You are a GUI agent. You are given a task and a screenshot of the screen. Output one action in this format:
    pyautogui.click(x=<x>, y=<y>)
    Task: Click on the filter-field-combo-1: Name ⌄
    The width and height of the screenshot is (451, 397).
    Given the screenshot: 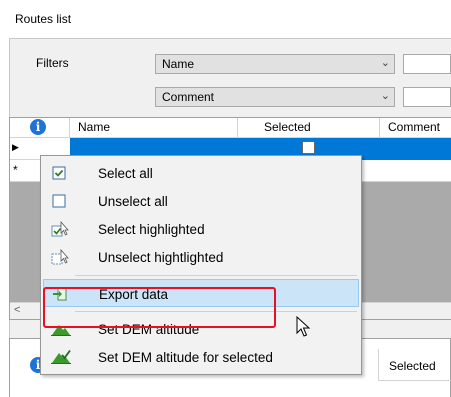 What is the action you would take?
    pyautogui.click(x=275, y=64)
    